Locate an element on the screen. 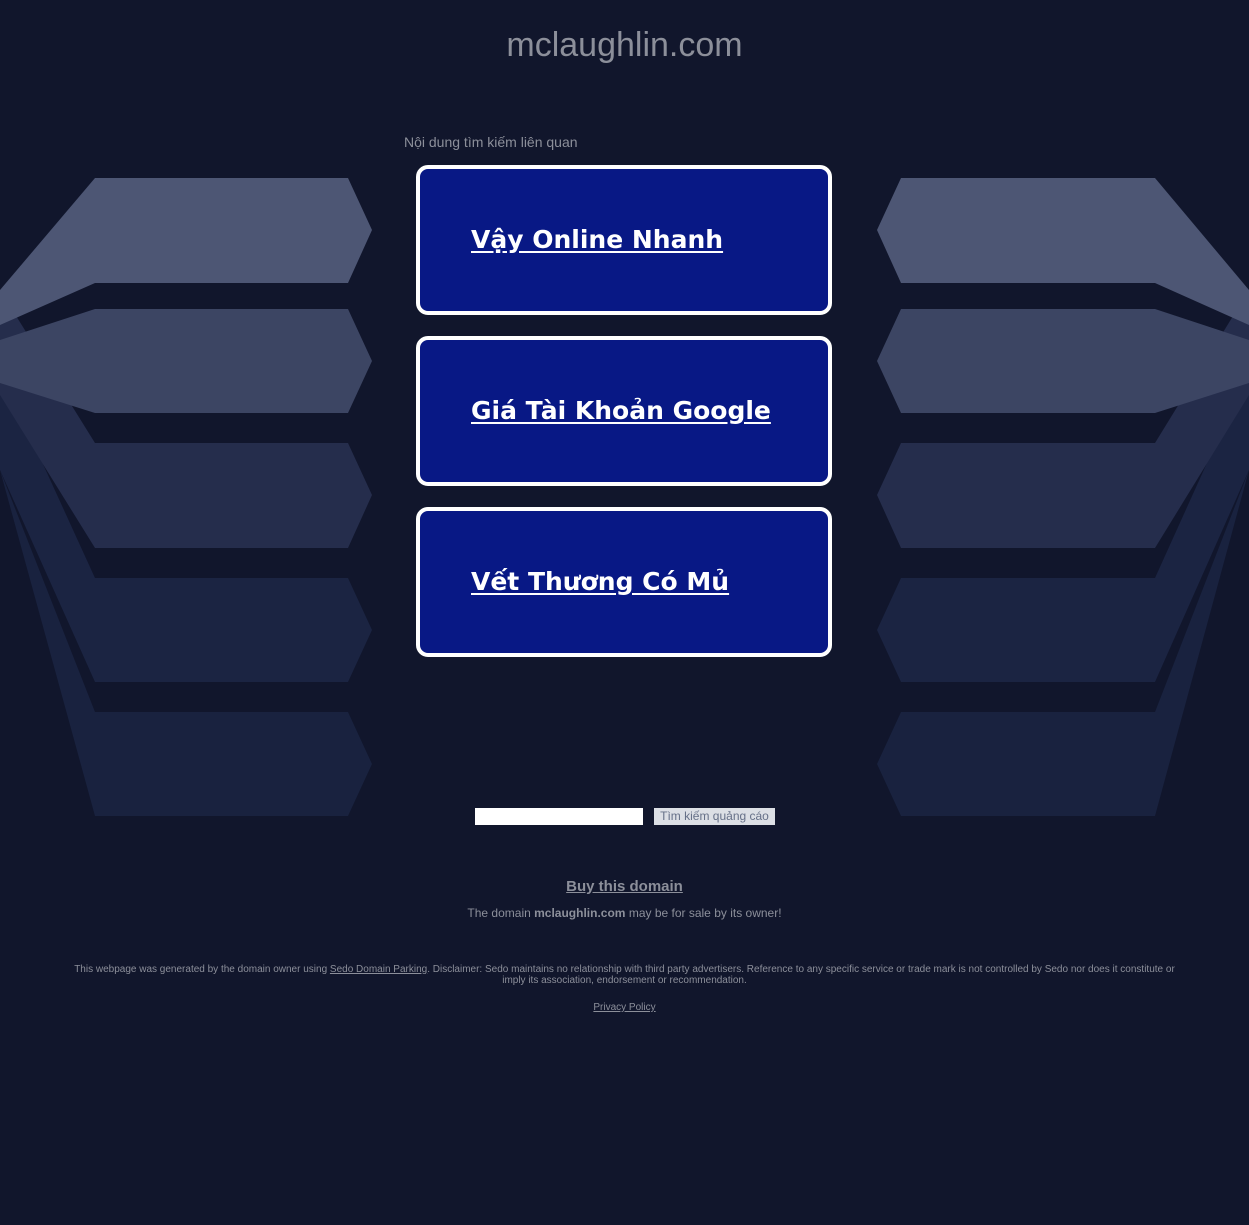 The image size is (1249, 1225). related-link-1: Vậy Online Nhanh is located at coordinates (597, 240).